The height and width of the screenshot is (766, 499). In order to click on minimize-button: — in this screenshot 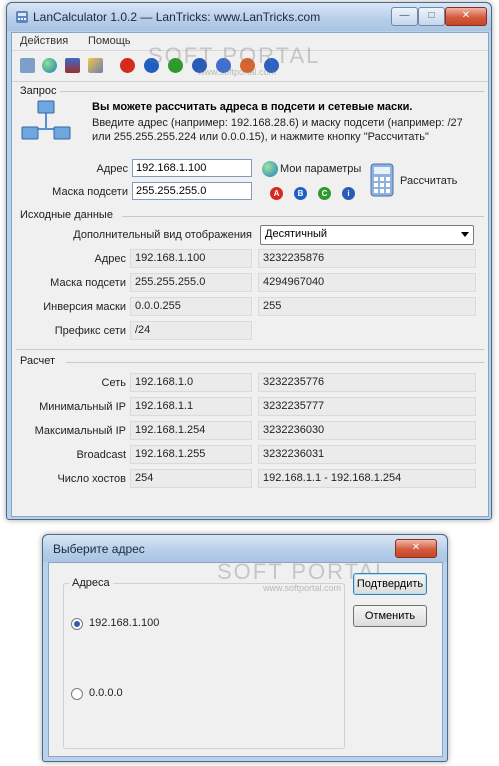, I will do `click(404, 16)`.